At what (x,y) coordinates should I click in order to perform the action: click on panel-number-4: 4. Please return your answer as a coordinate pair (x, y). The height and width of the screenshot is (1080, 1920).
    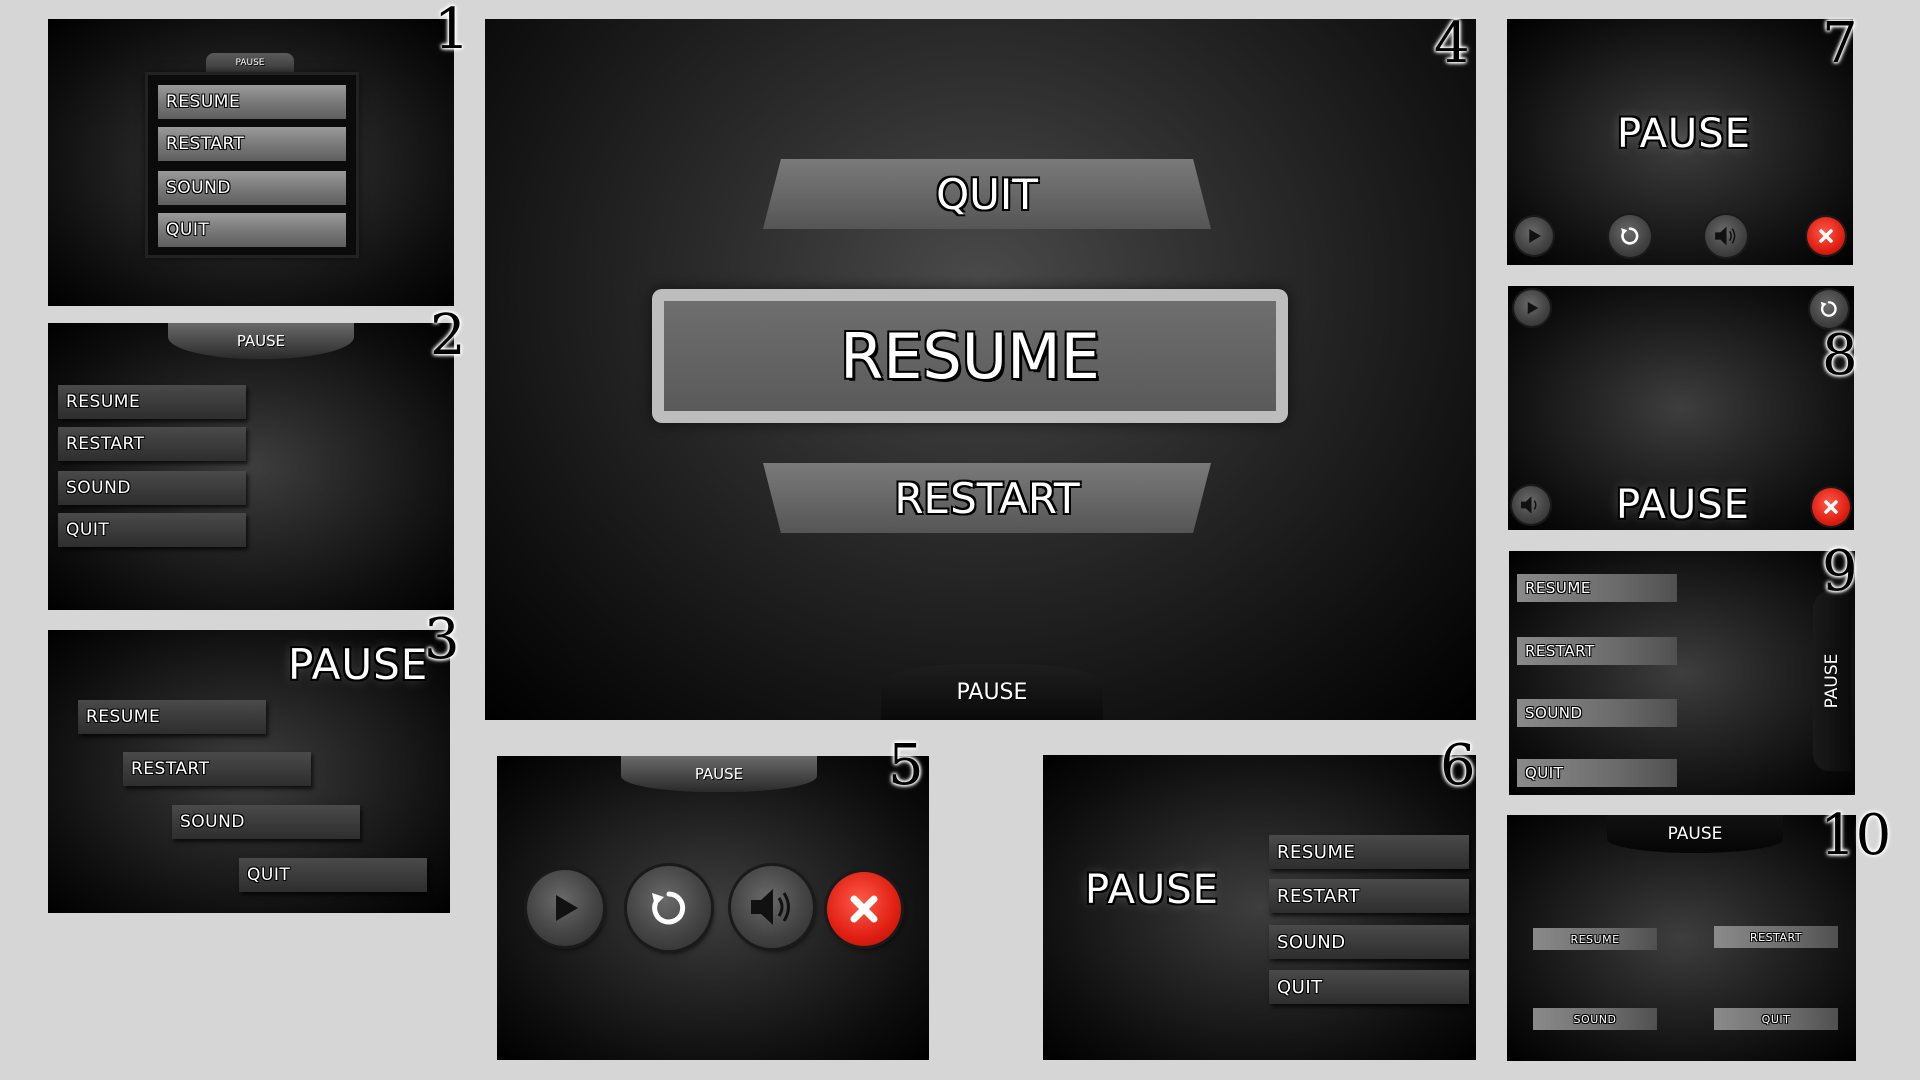
    Looking at the image, I should click on (1452, 43).